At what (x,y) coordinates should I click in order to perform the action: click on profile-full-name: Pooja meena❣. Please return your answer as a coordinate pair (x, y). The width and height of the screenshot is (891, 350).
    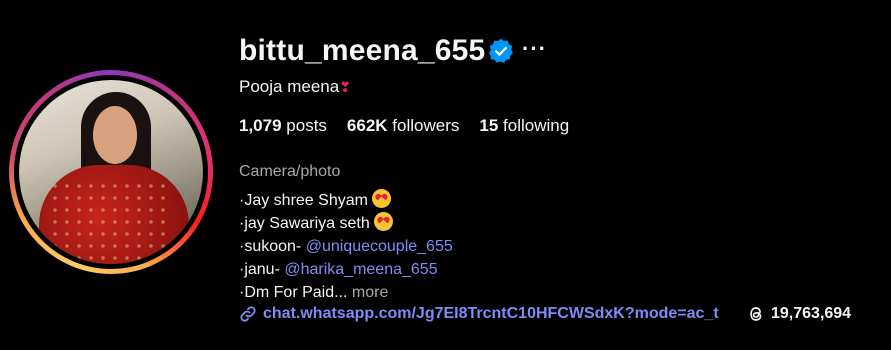
    Looking at the image, I should click on (295, 87).